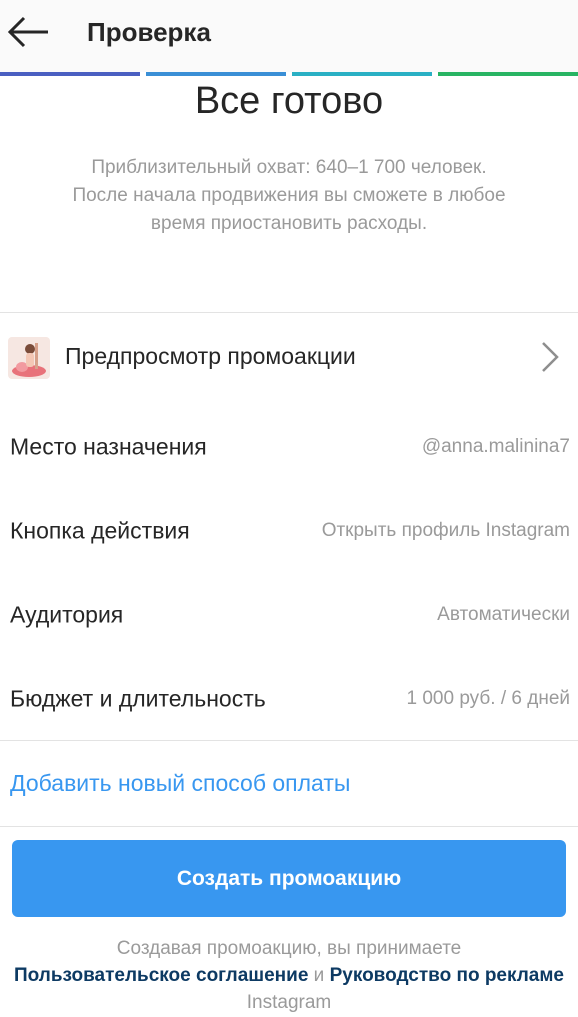 This screenshot has height=1017, width=578. I want to click on destination-label: Место назначения, so click(108, 446).